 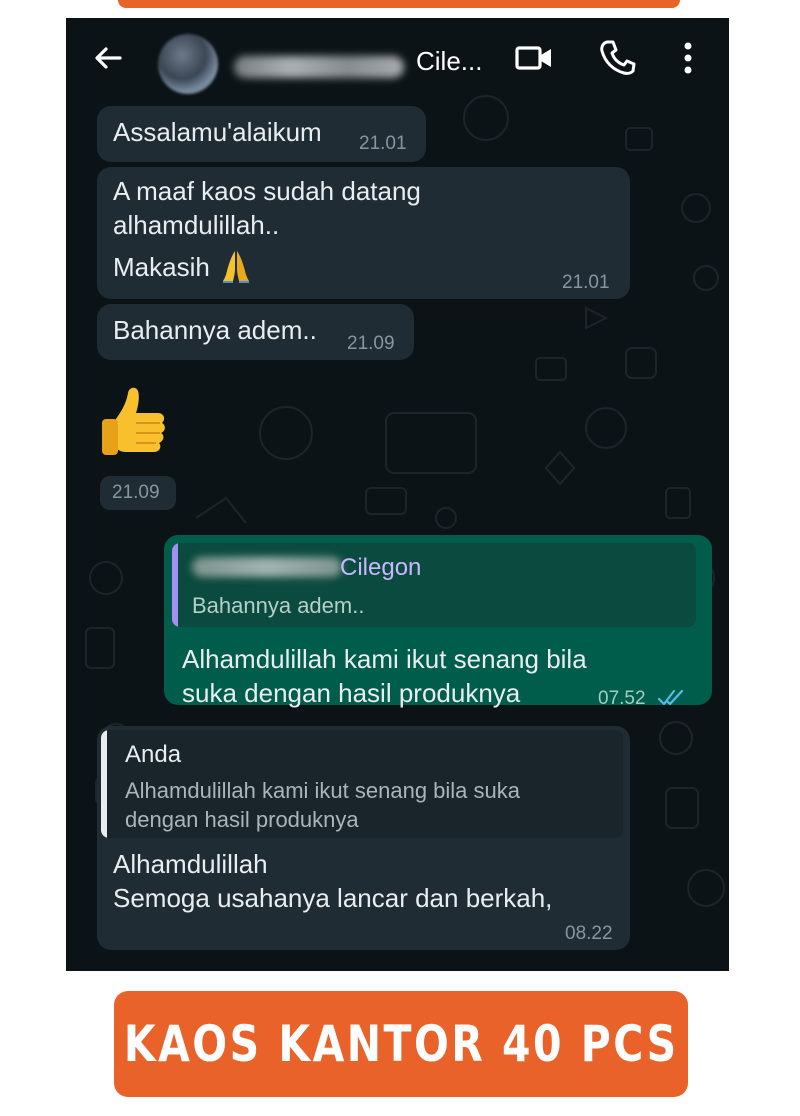 What do you see at coordinates (319, 67) in the screenshot?
I see `redacted-contact-name` at bounding box center [319, 67].